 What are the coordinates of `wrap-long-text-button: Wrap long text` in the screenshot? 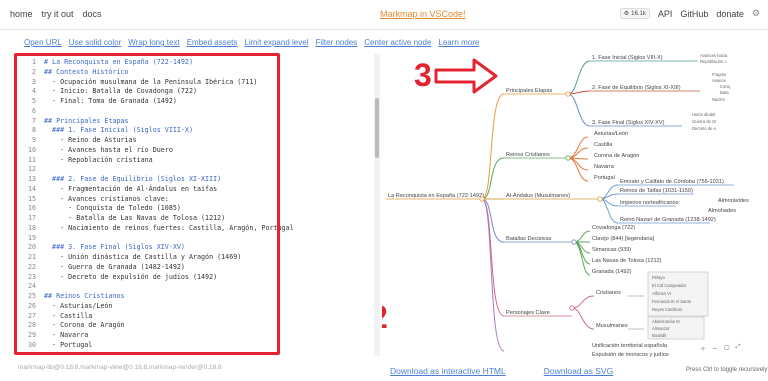 It's located at (153, 42).